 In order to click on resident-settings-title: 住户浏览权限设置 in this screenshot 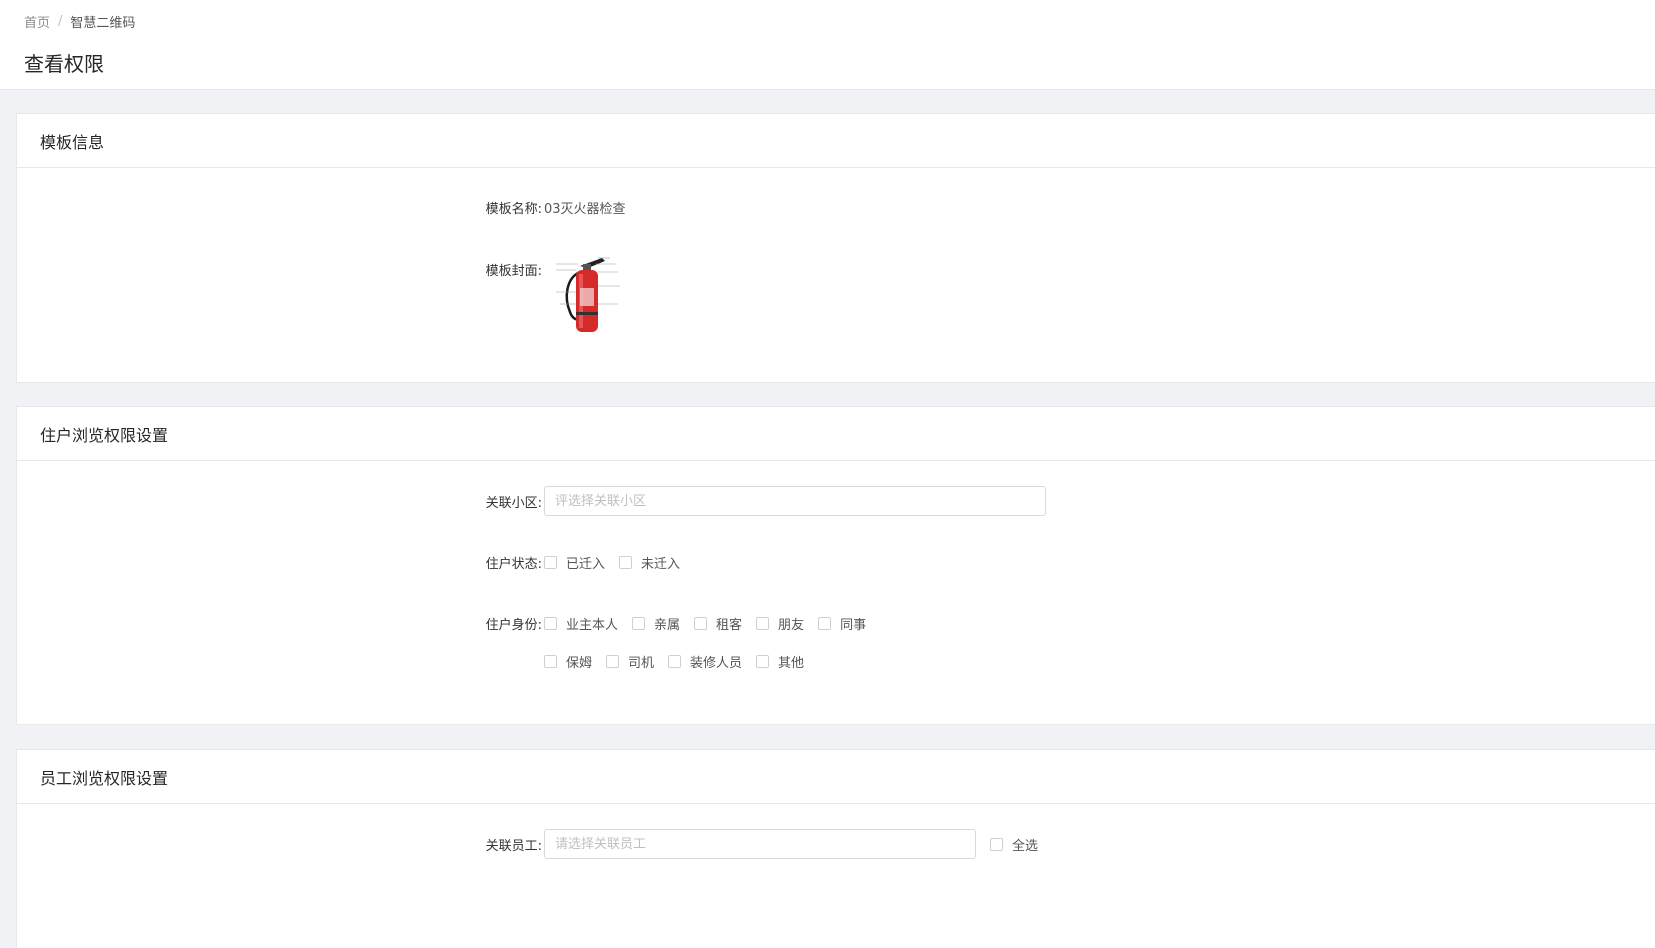, I will do `click(836, 434)`.